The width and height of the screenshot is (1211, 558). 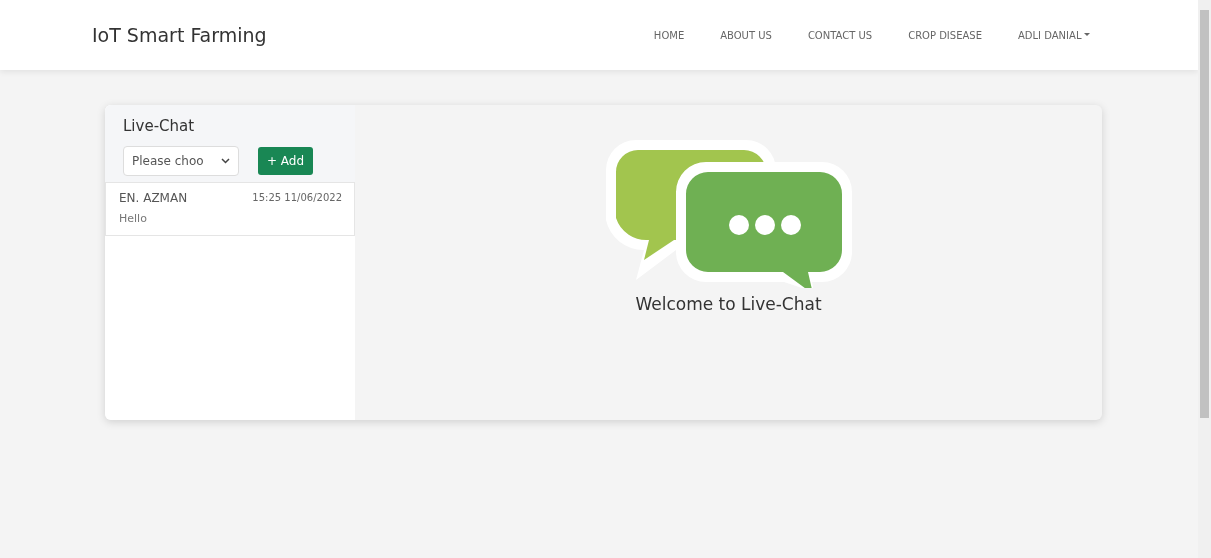 I want to click on message-time: 15:25 11/06/2022, so click(x=297, y=198).